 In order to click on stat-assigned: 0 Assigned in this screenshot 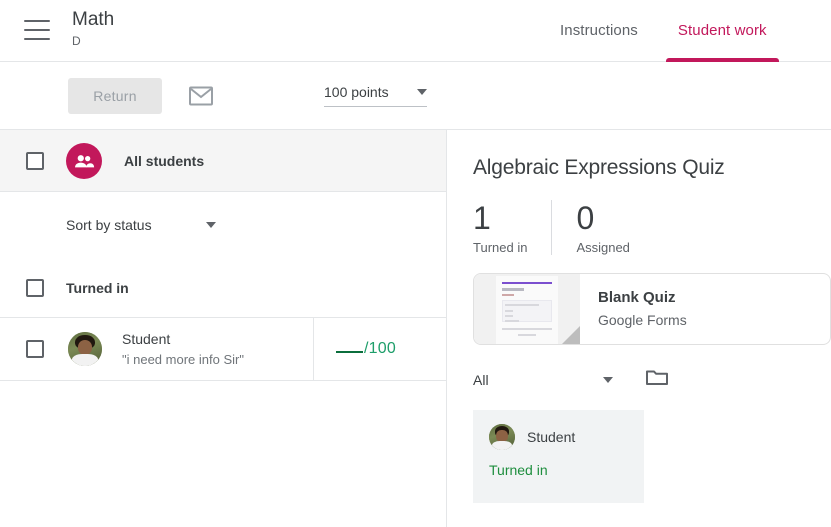, I will do `click(590, 227)`.